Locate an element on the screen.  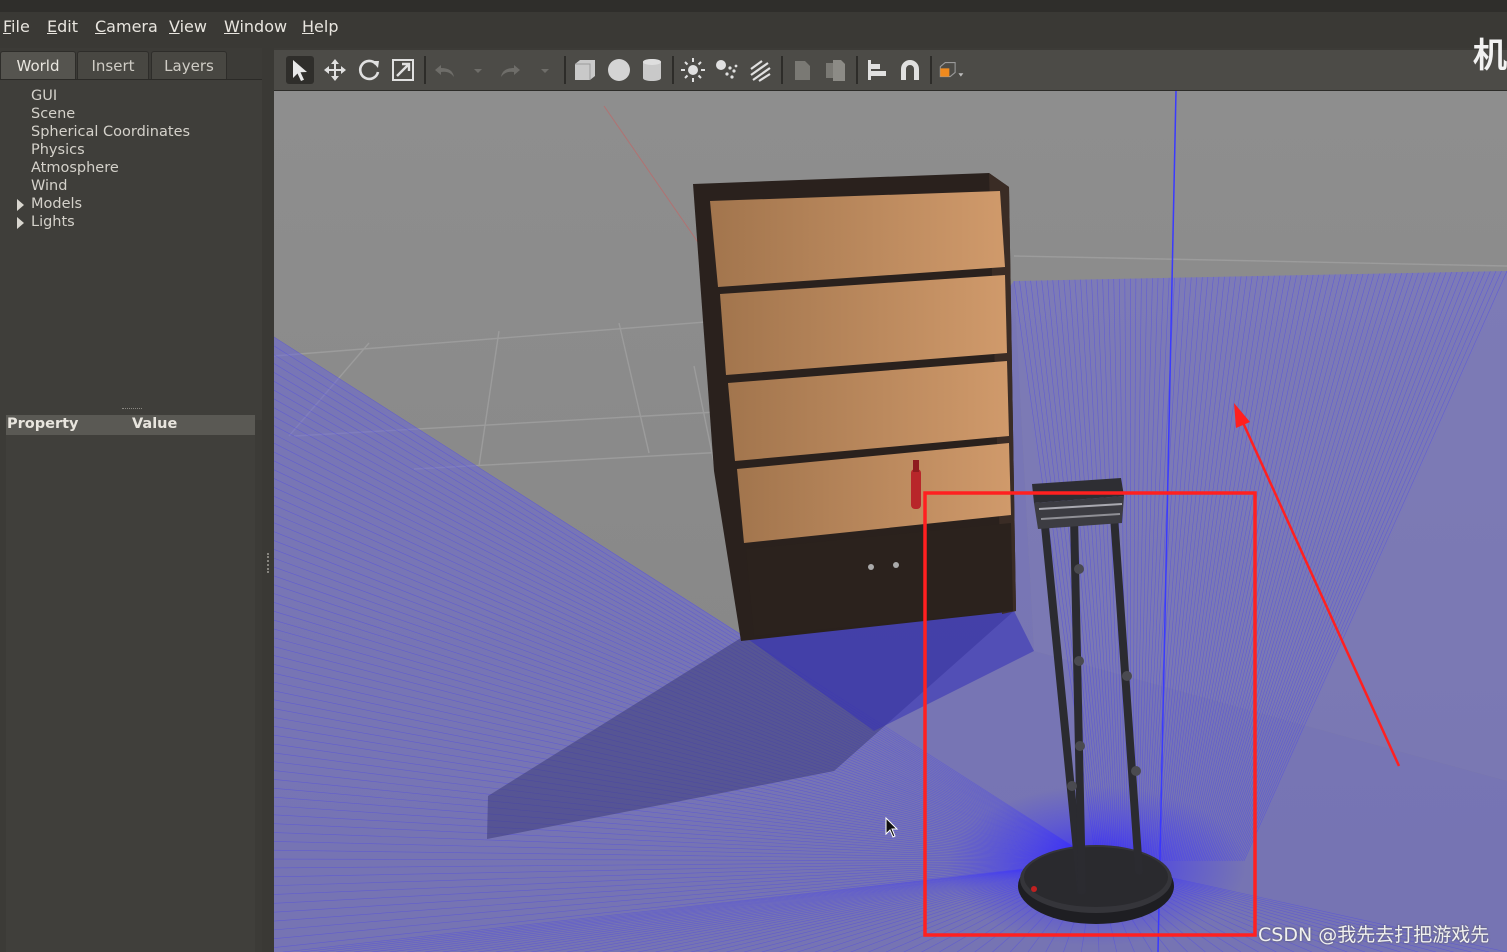
tree-item-label: Atmosphere is located at coordinates (75, 168).